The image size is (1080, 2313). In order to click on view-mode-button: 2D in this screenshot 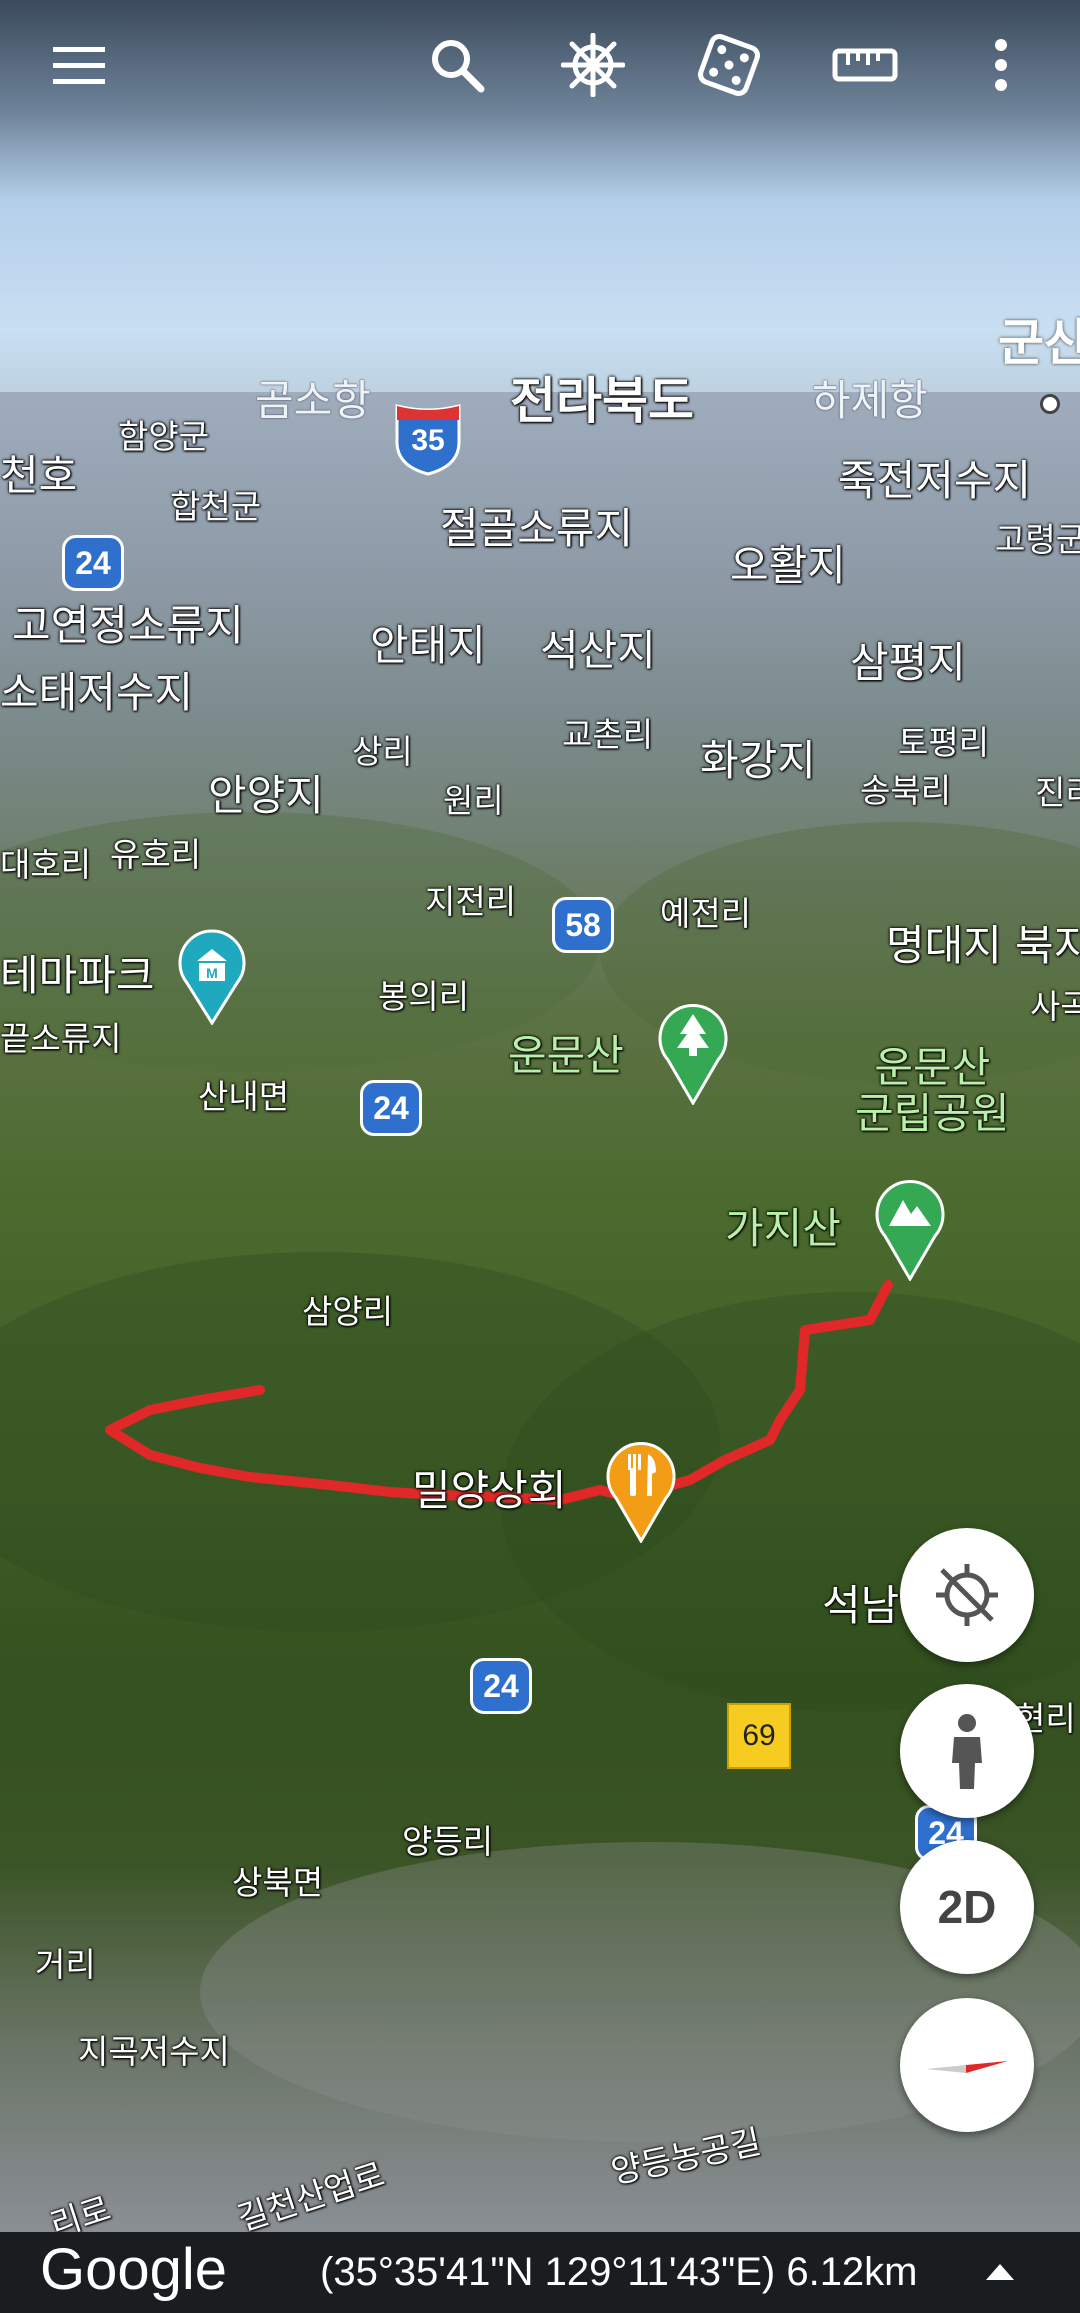, I will do `click(967, 1907)`.